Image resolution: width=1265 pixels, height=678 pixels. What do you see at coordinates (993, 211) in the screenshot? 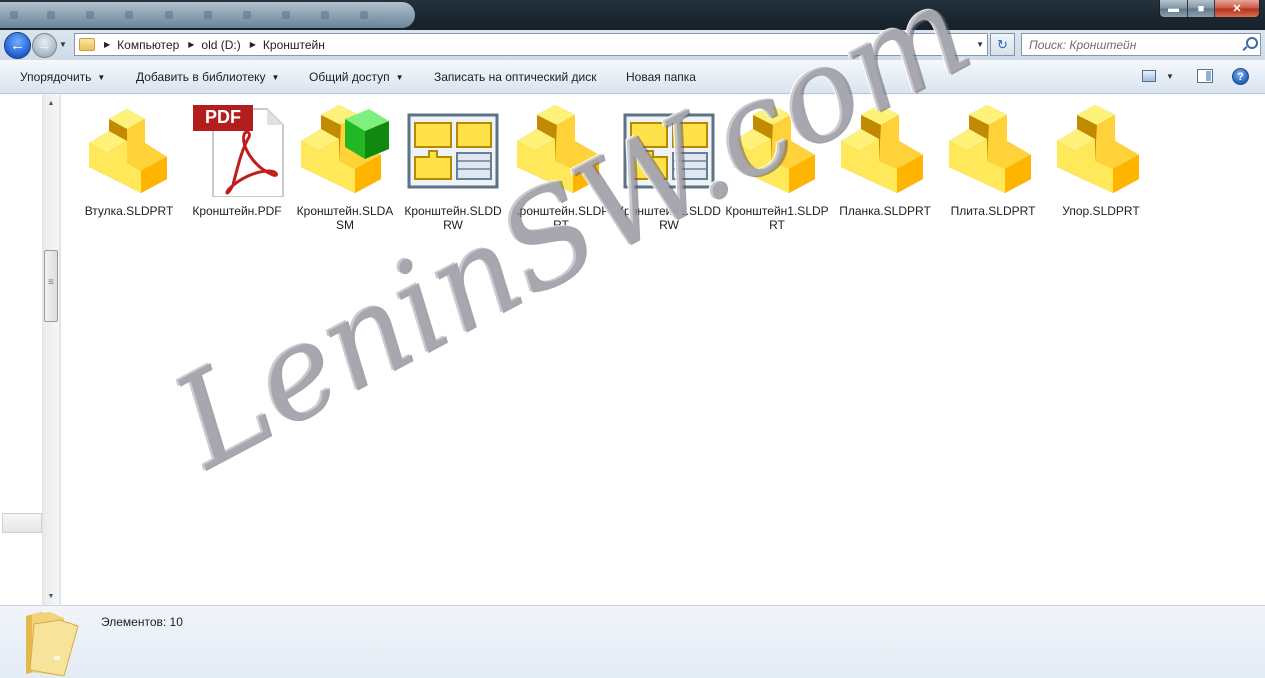
I see `file-name: Плита.SLDPRT` at bounding box center [993, 211].